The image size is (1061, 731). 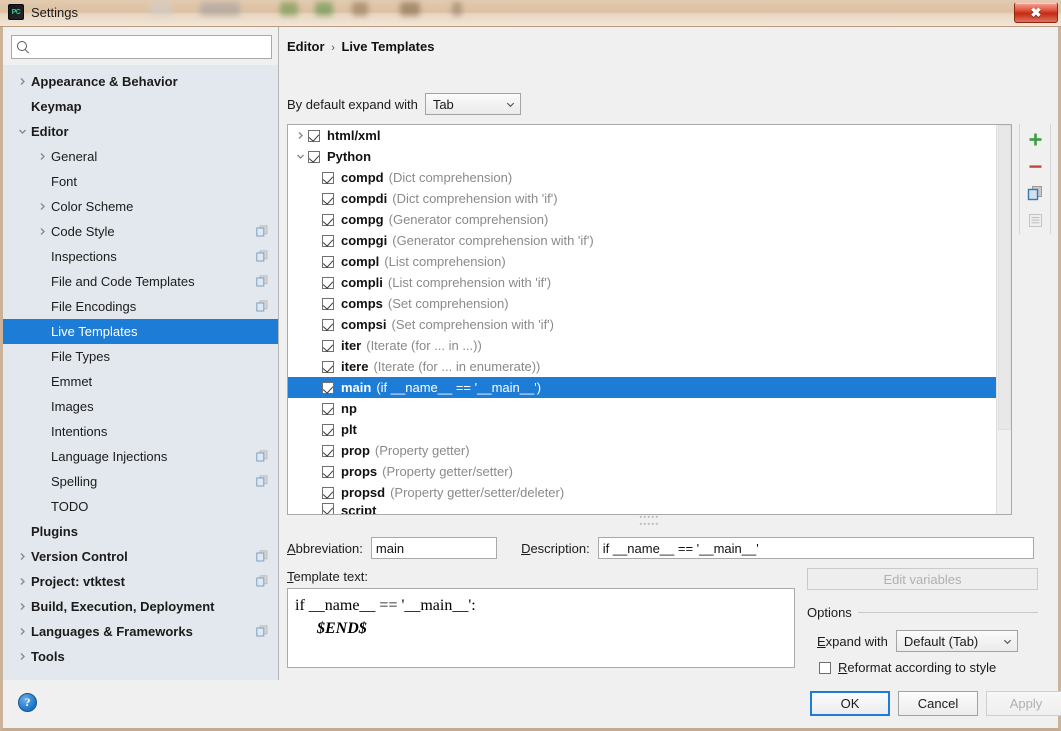 What do you see at coordinates (140, 631) in the screenshot?
I see `sidebar-item-languages-frameworks: Languages & Frameworks` at bounding box center [140, 631].